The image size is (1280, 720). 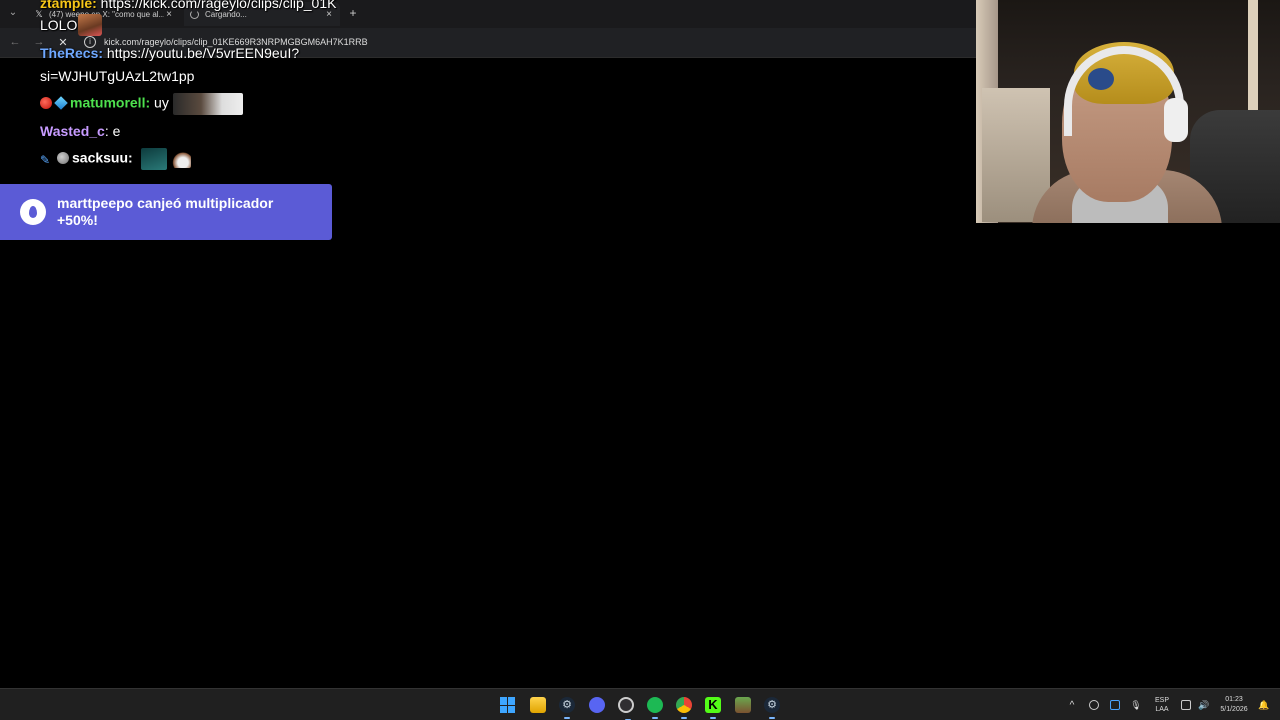 What do you see at coordinates (72, 131) in the screenshot?
I see `chat-username: Wasted_c` at bounding box center [72, 131].